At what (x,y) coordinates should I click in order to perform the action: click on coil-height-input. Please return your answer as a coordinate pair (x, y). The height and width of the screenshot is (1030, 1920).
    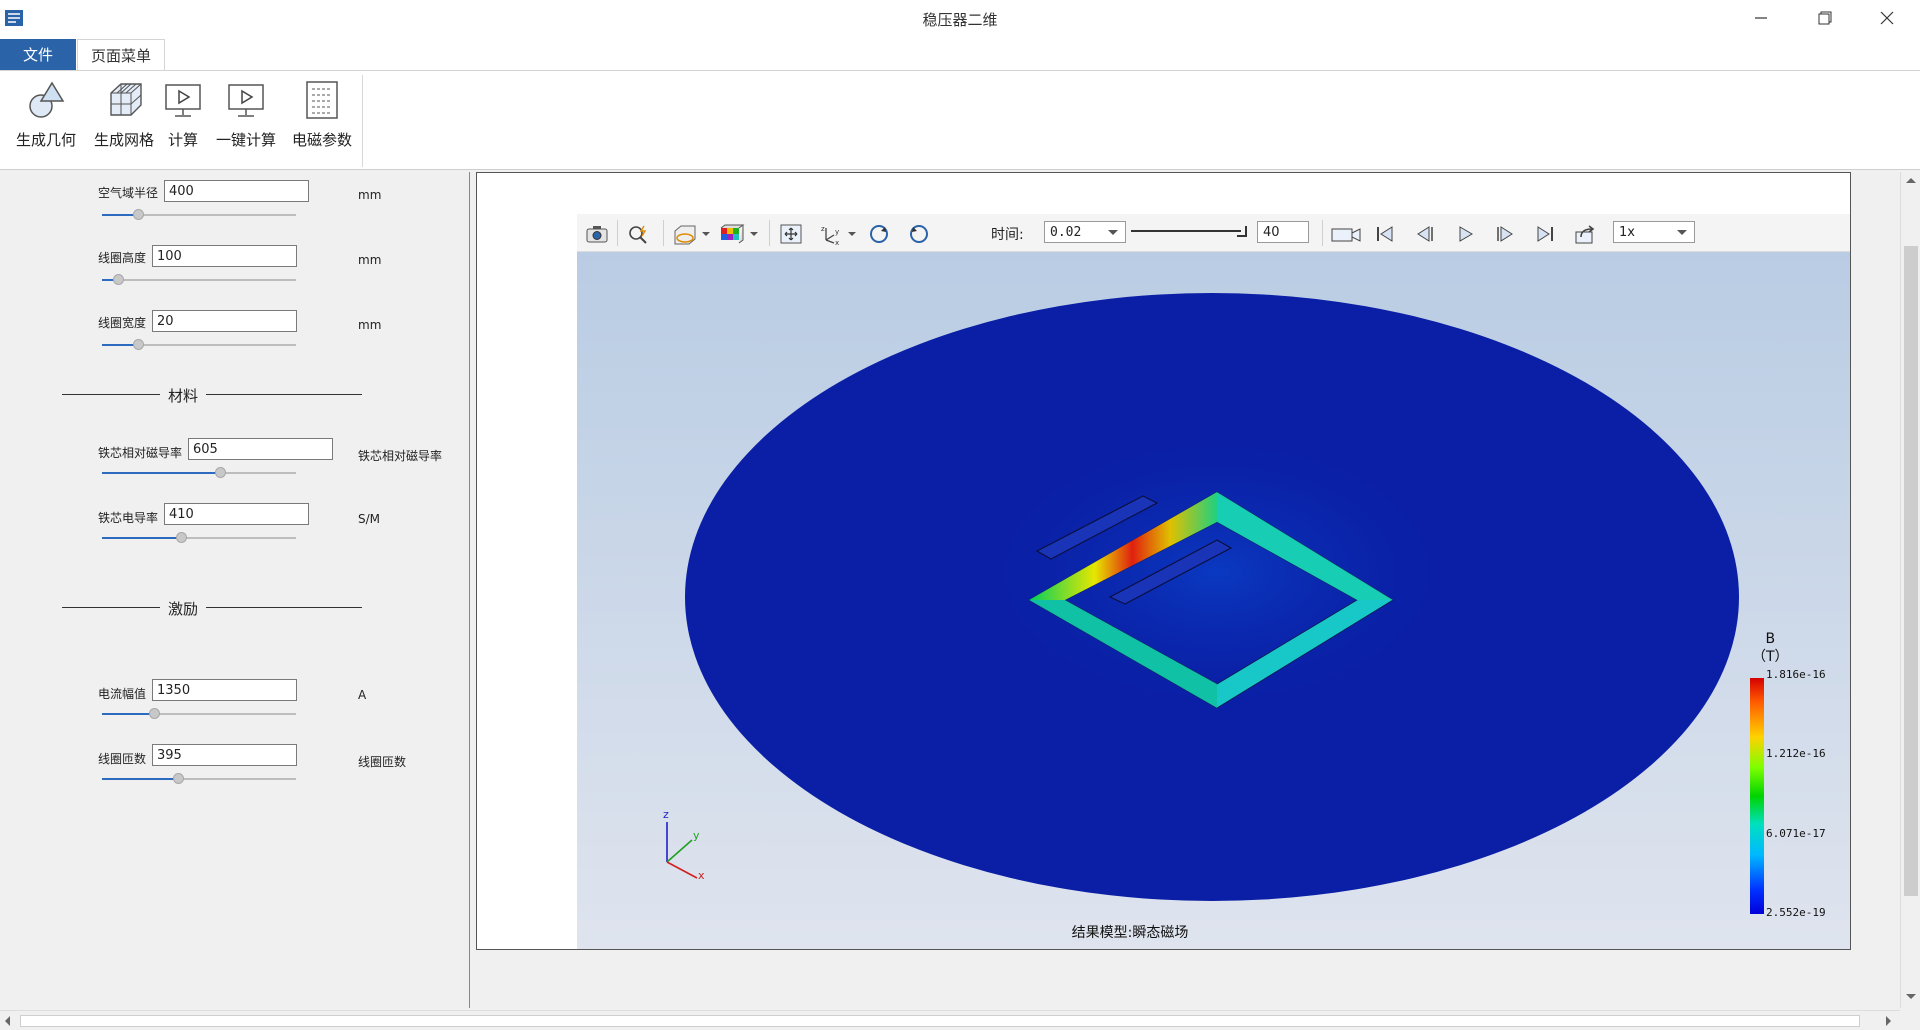
    Looking at the image, I should click on (224, 256).